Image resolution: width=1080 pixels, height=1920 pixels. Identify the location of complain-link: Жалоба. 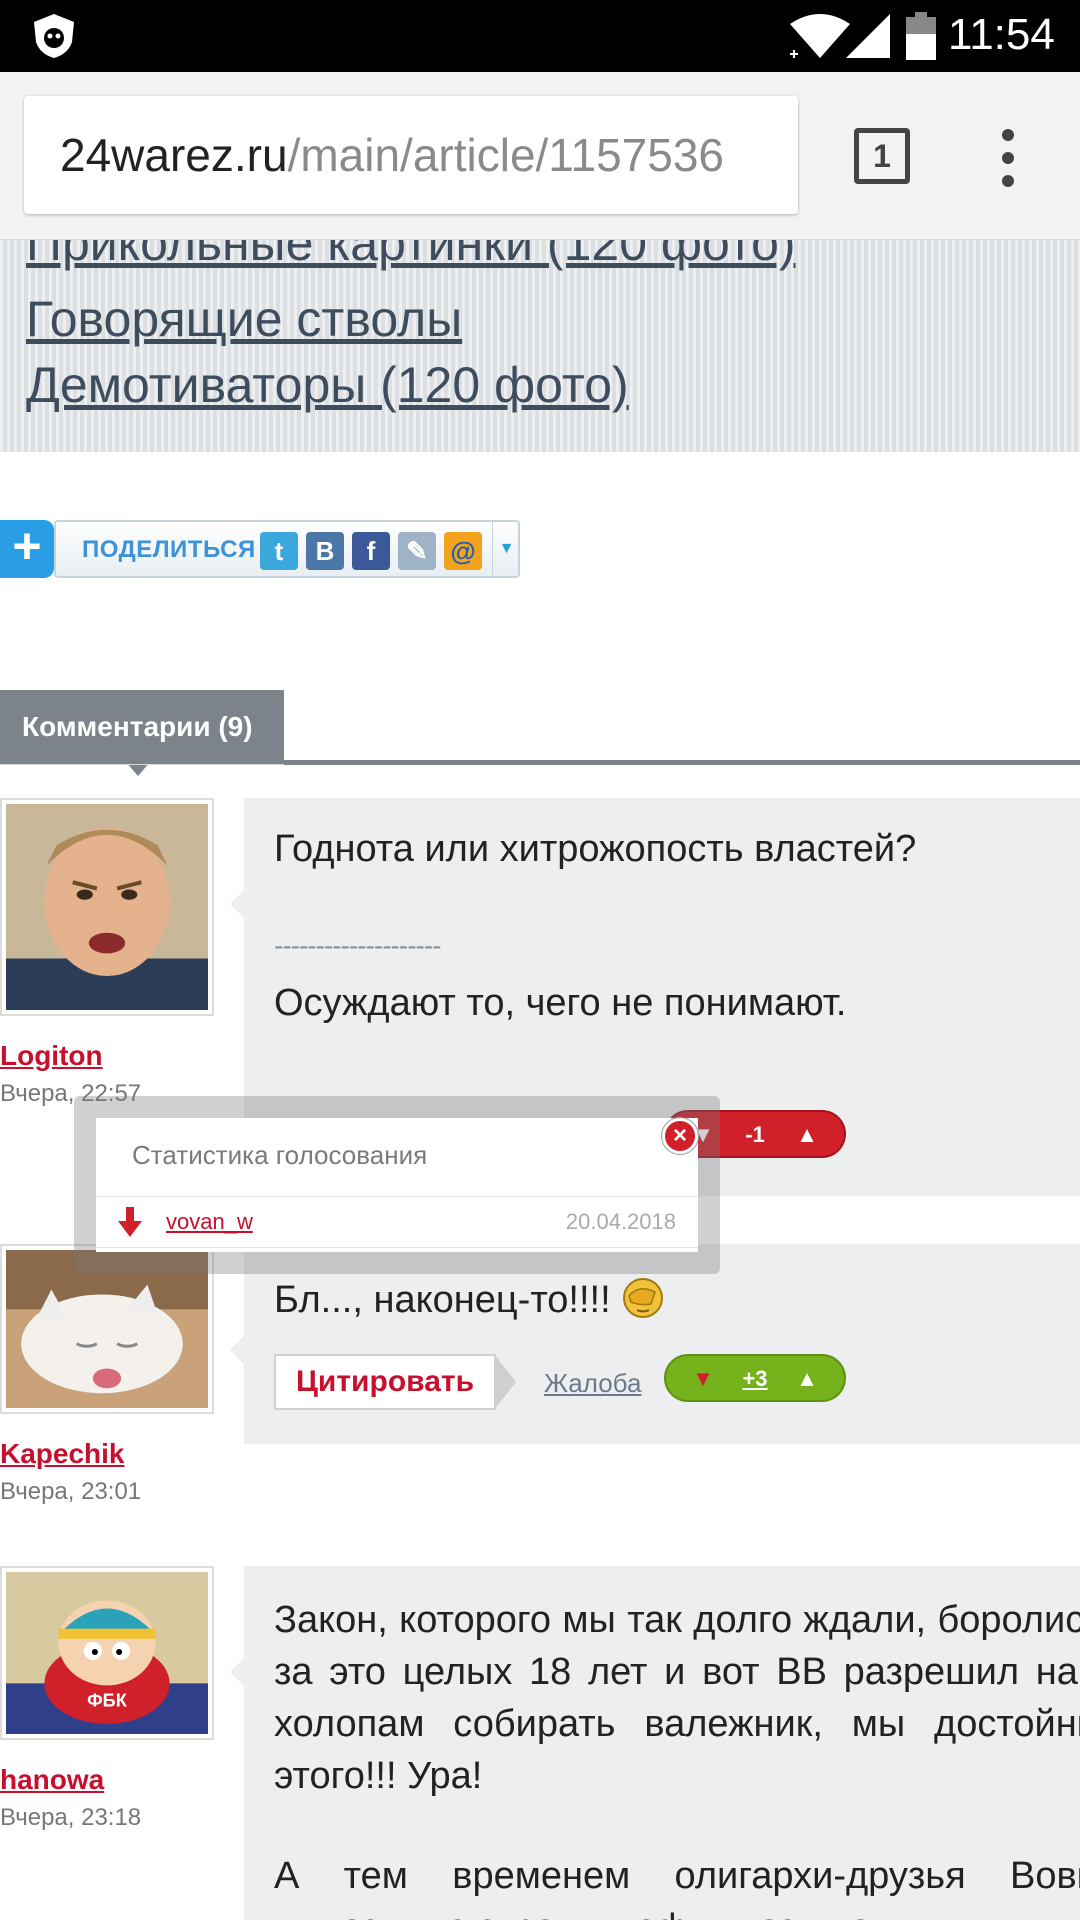
(592, 1383).